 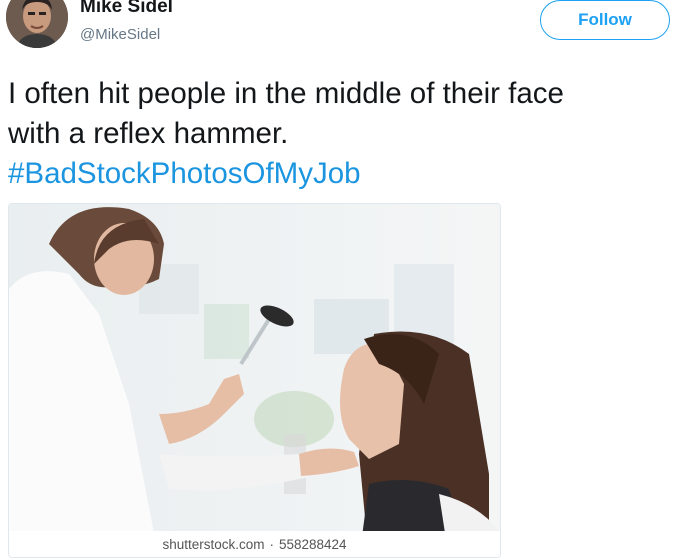 What do you see at coordinates (348, 174) in the screenshot?
I see `hashtag-link: #BadStockPhotosOfMyJob` at bounding box center [348, 174].